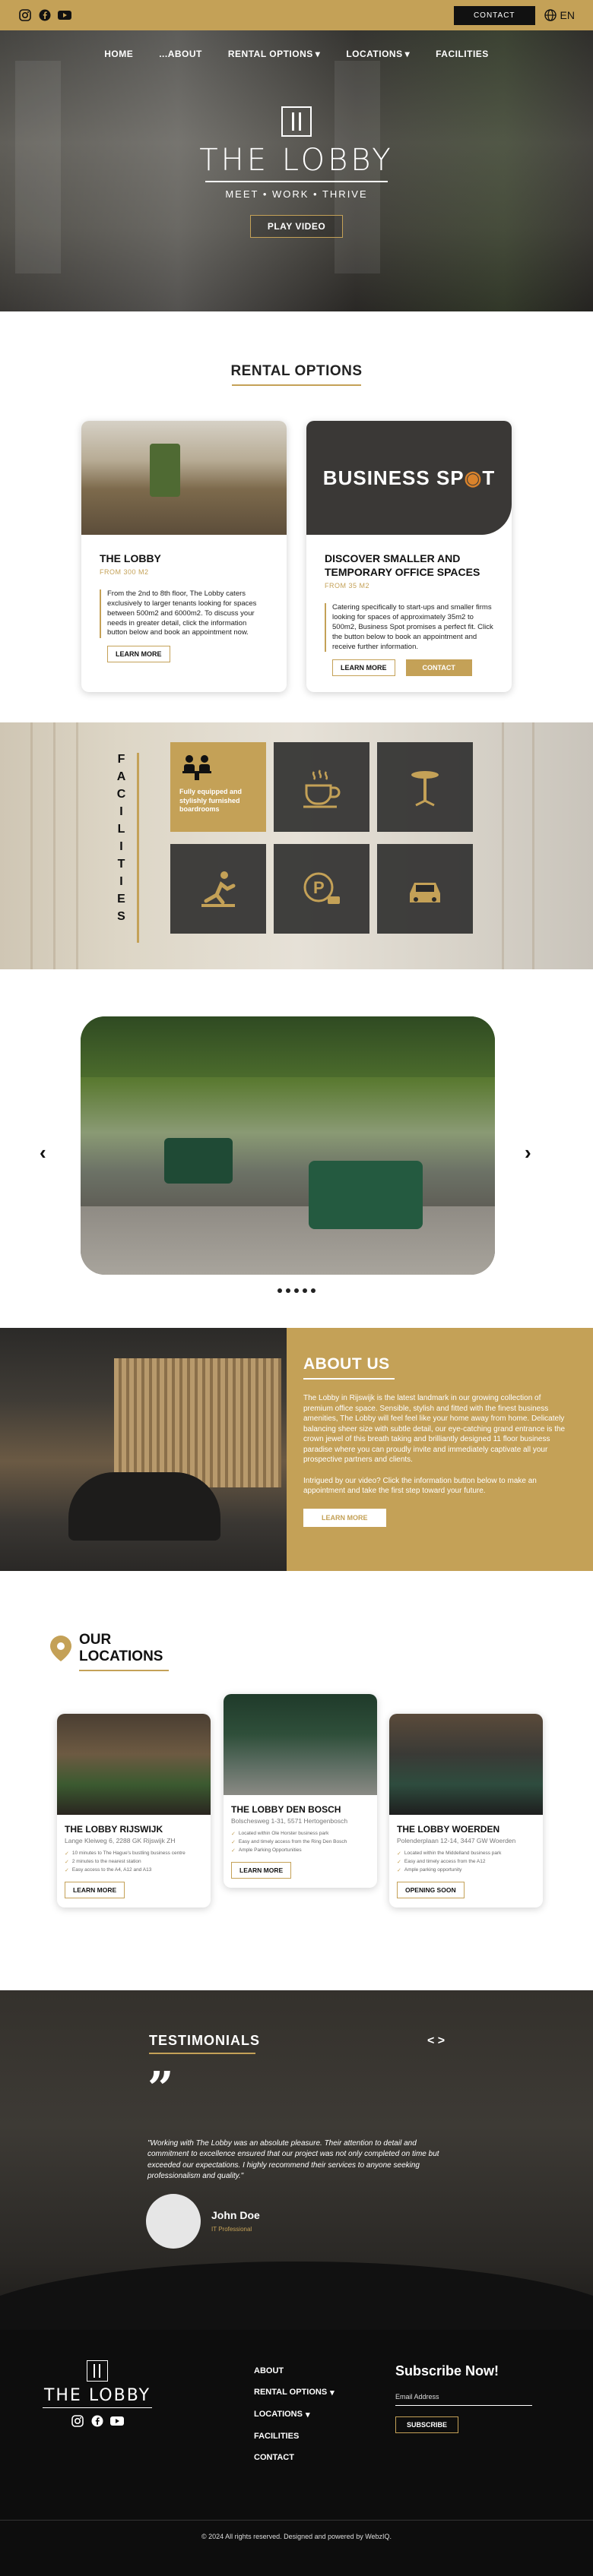 Image resolution: width=593 pixels, height=2576 pixels. Describe the element at coordinates (378, 54) in the screenshot. I see `nav-item-locations: LOCATIONS ▾` at that location.